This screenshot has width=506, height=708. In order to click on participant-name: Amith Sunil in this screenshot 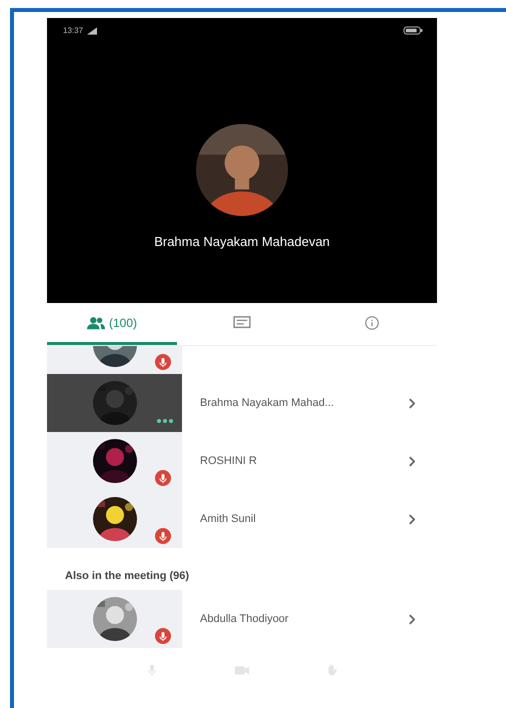, I will do `click(228, 519)`.